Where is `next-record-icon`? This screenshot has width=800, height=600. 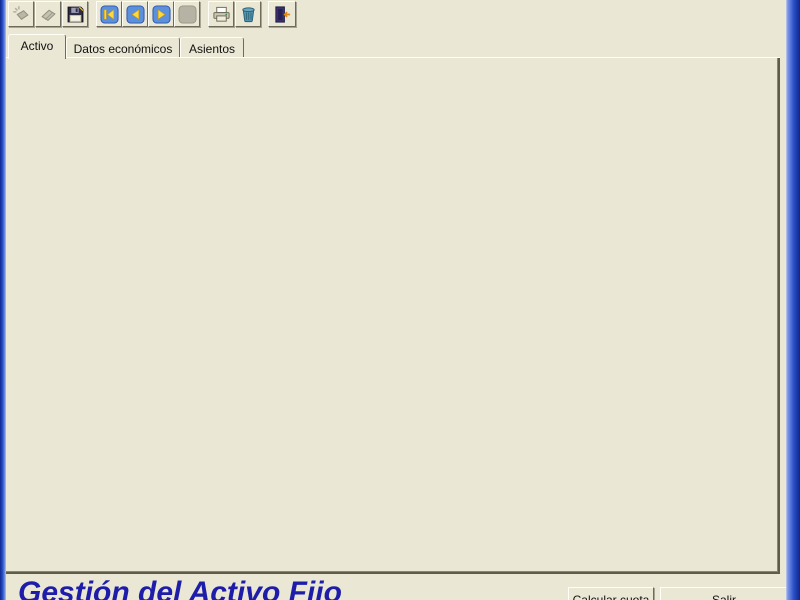
next-record-icon is located at coordinates (161, 14).